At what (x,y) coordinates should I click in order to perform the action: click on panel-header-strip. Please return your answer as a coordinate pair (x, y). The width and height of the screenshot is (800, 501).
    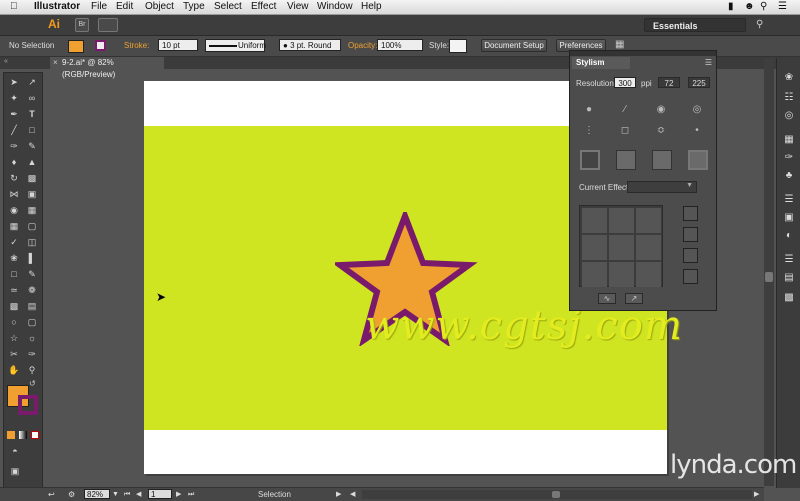
    Looking at the image, I should click on (643, 53).